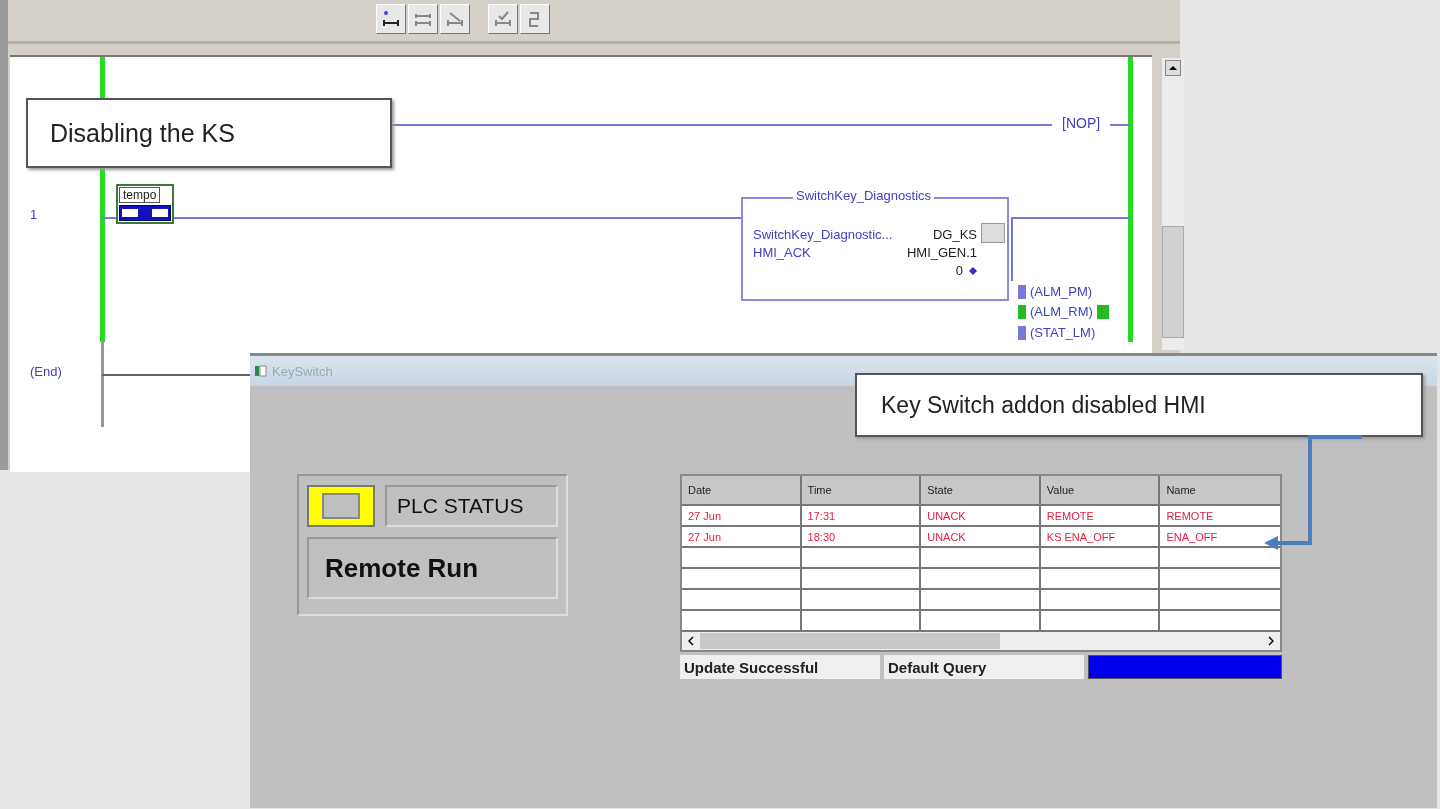 Image resolution: width=1440 pixels, height=809 pixels. What do you see at coordinates (209, 133) in the screenshot?
I see `callout-label: Disabling the KS` at bounding box center [209, 133].